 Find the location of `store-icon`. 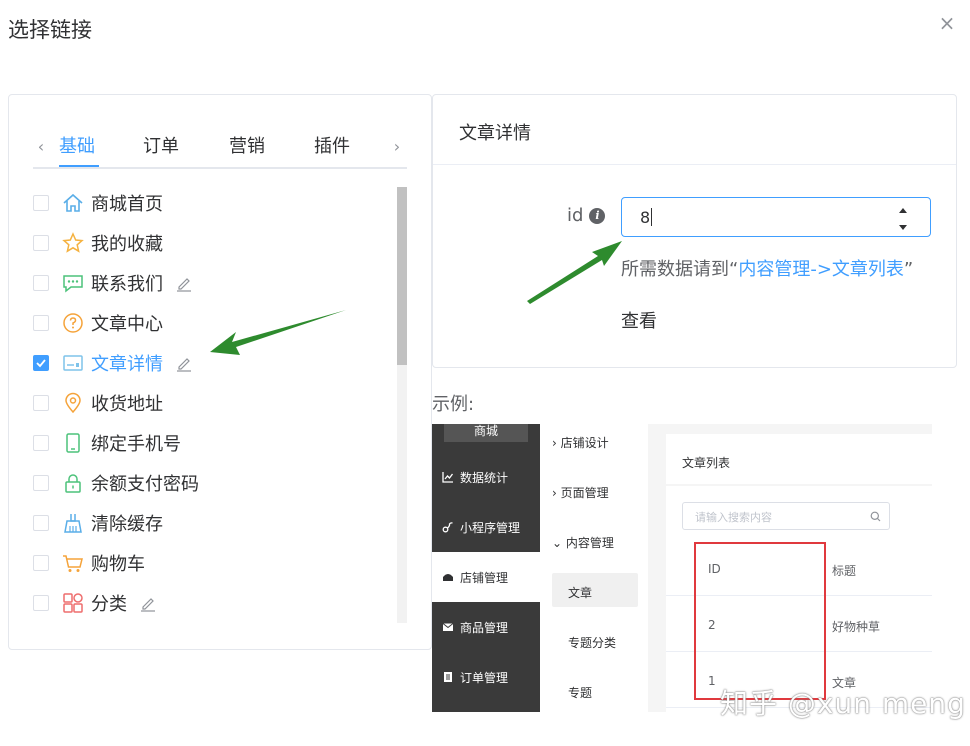

store-icon is located at coordinates (448, 577).